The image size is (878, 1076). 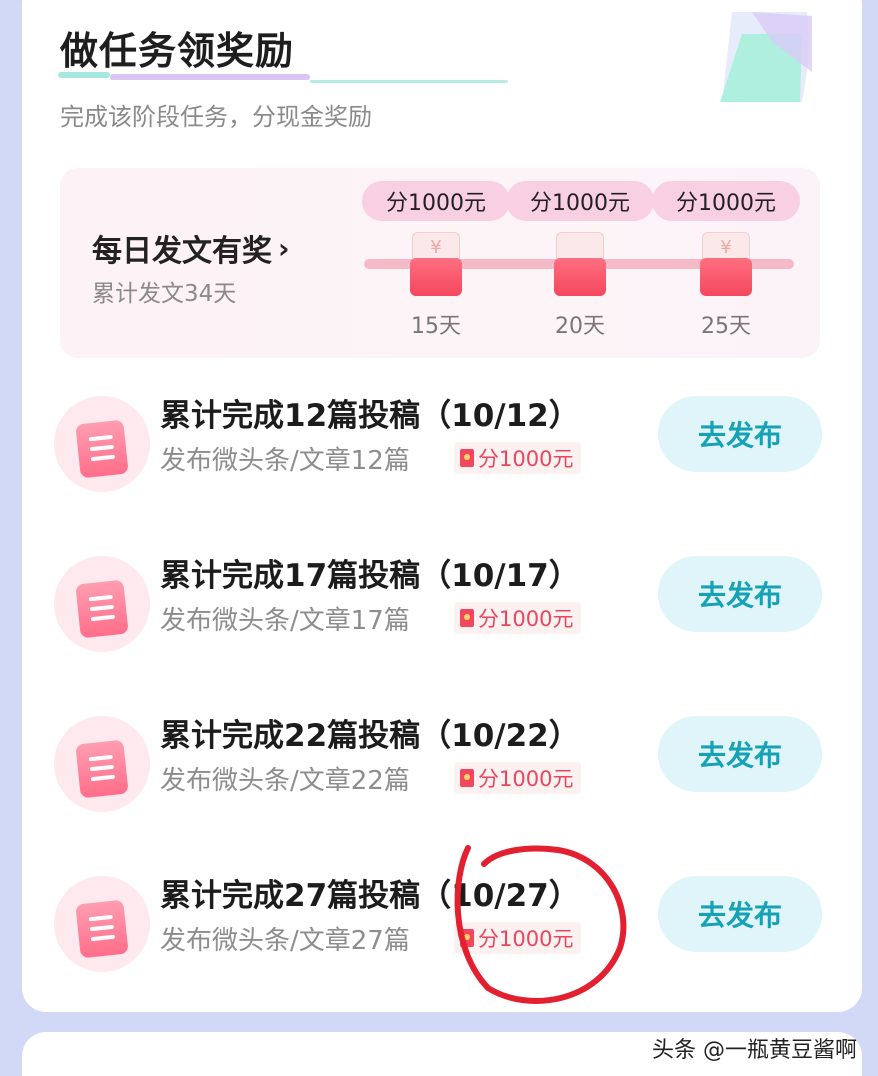 What do you see at coordinates (182, 251) in the screenshot?
I see `daily-reward-title: 每日发文有奖` at bounding box center [182, 251].